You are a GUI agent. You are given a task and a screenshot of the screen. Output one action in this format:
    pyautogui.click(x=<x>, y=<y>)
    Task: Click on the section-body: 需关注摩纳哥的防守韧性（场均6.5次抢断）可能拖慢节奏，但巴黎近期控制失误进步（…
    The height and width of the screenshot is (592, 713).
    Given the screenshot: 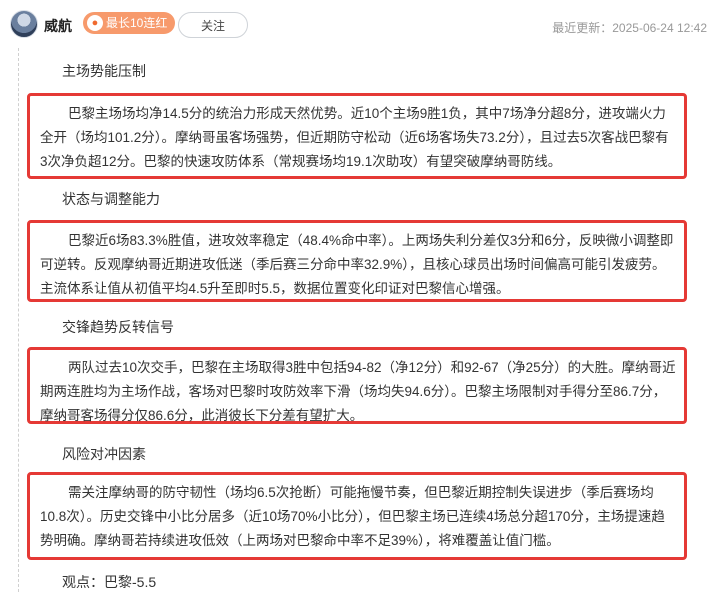 What is the action you would take?
    pyautogui.click(x=357, y=516)
    